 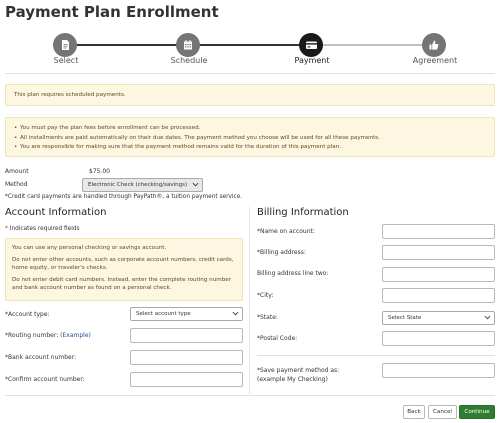 What do you see at coordinates (186, 357) in the screenshot?
I see `bank-account-input` at bounding box center [186, 357].